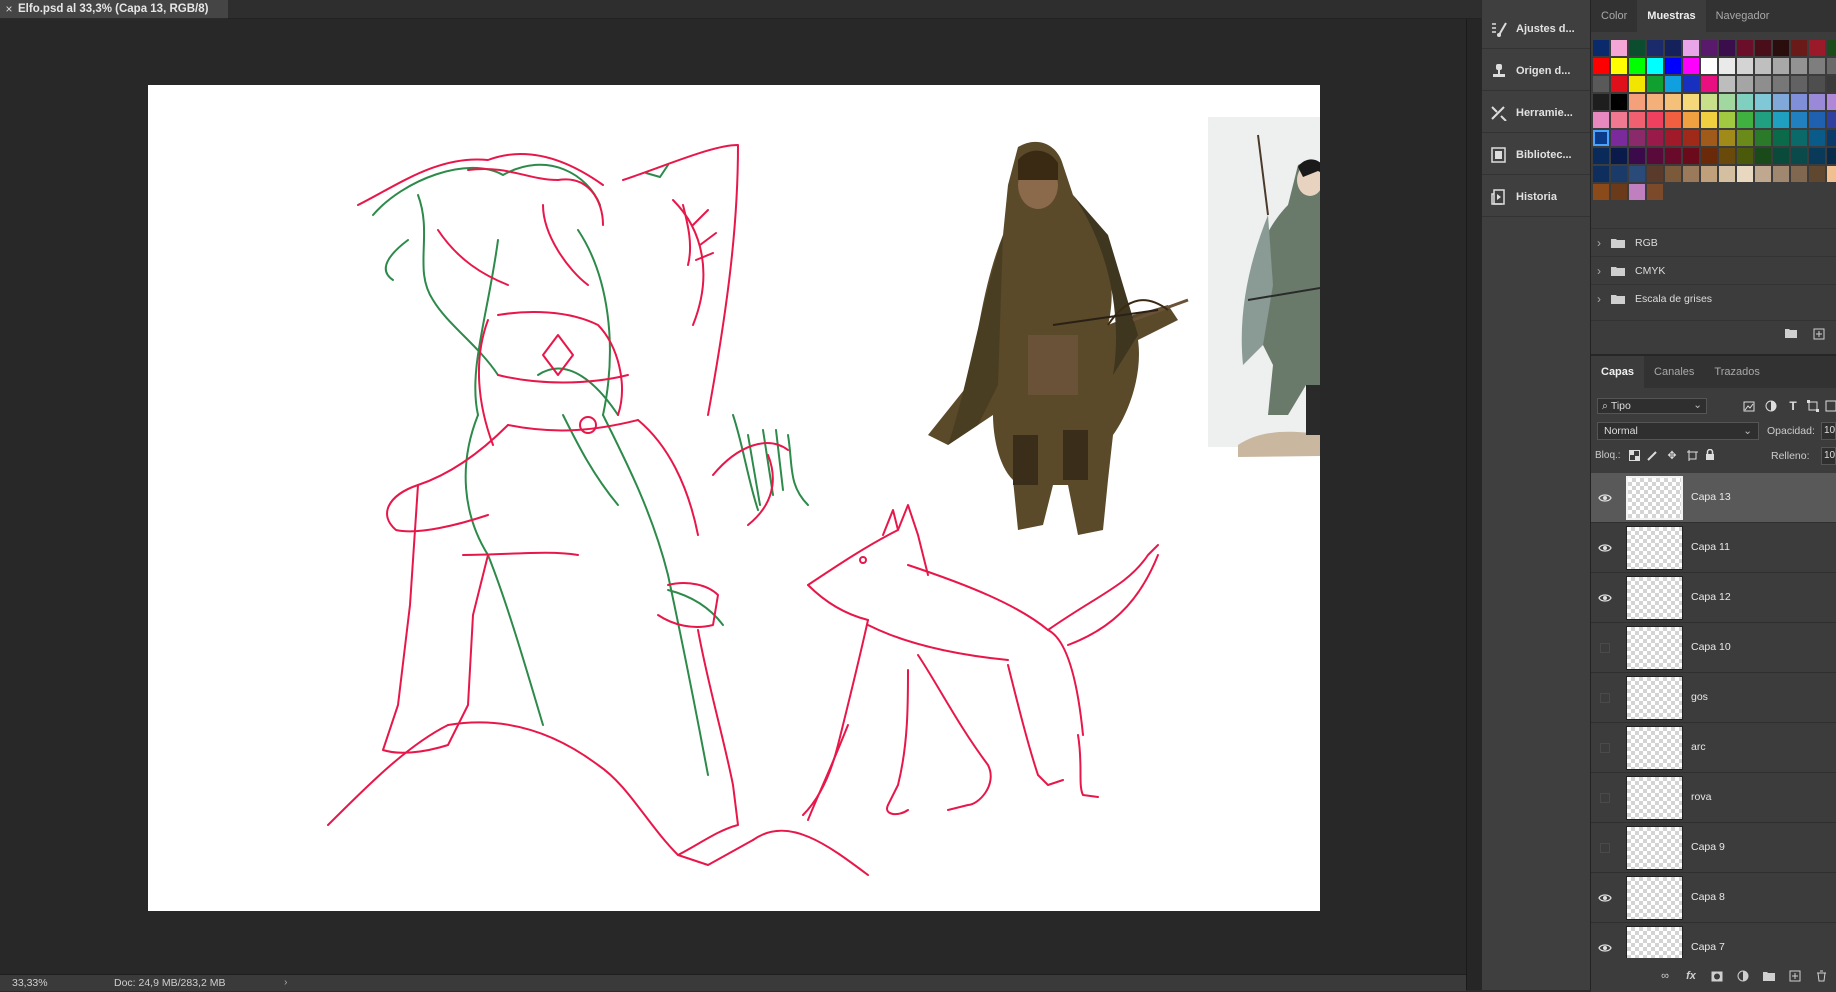 The image size is (1836, 992). Describe the element at coordinates (1674, 372) in the screenshot. I see `tab-channels: Canales` at that location.